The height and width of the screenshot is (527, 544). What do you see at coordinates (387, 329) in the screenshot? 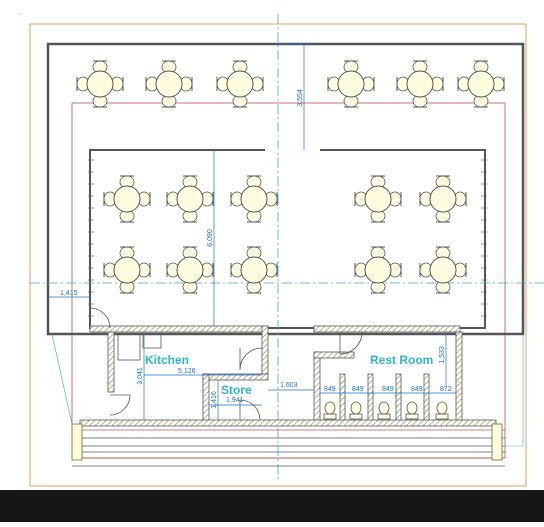
I see `restroom-top-wall` at bounding box center [387, 329].